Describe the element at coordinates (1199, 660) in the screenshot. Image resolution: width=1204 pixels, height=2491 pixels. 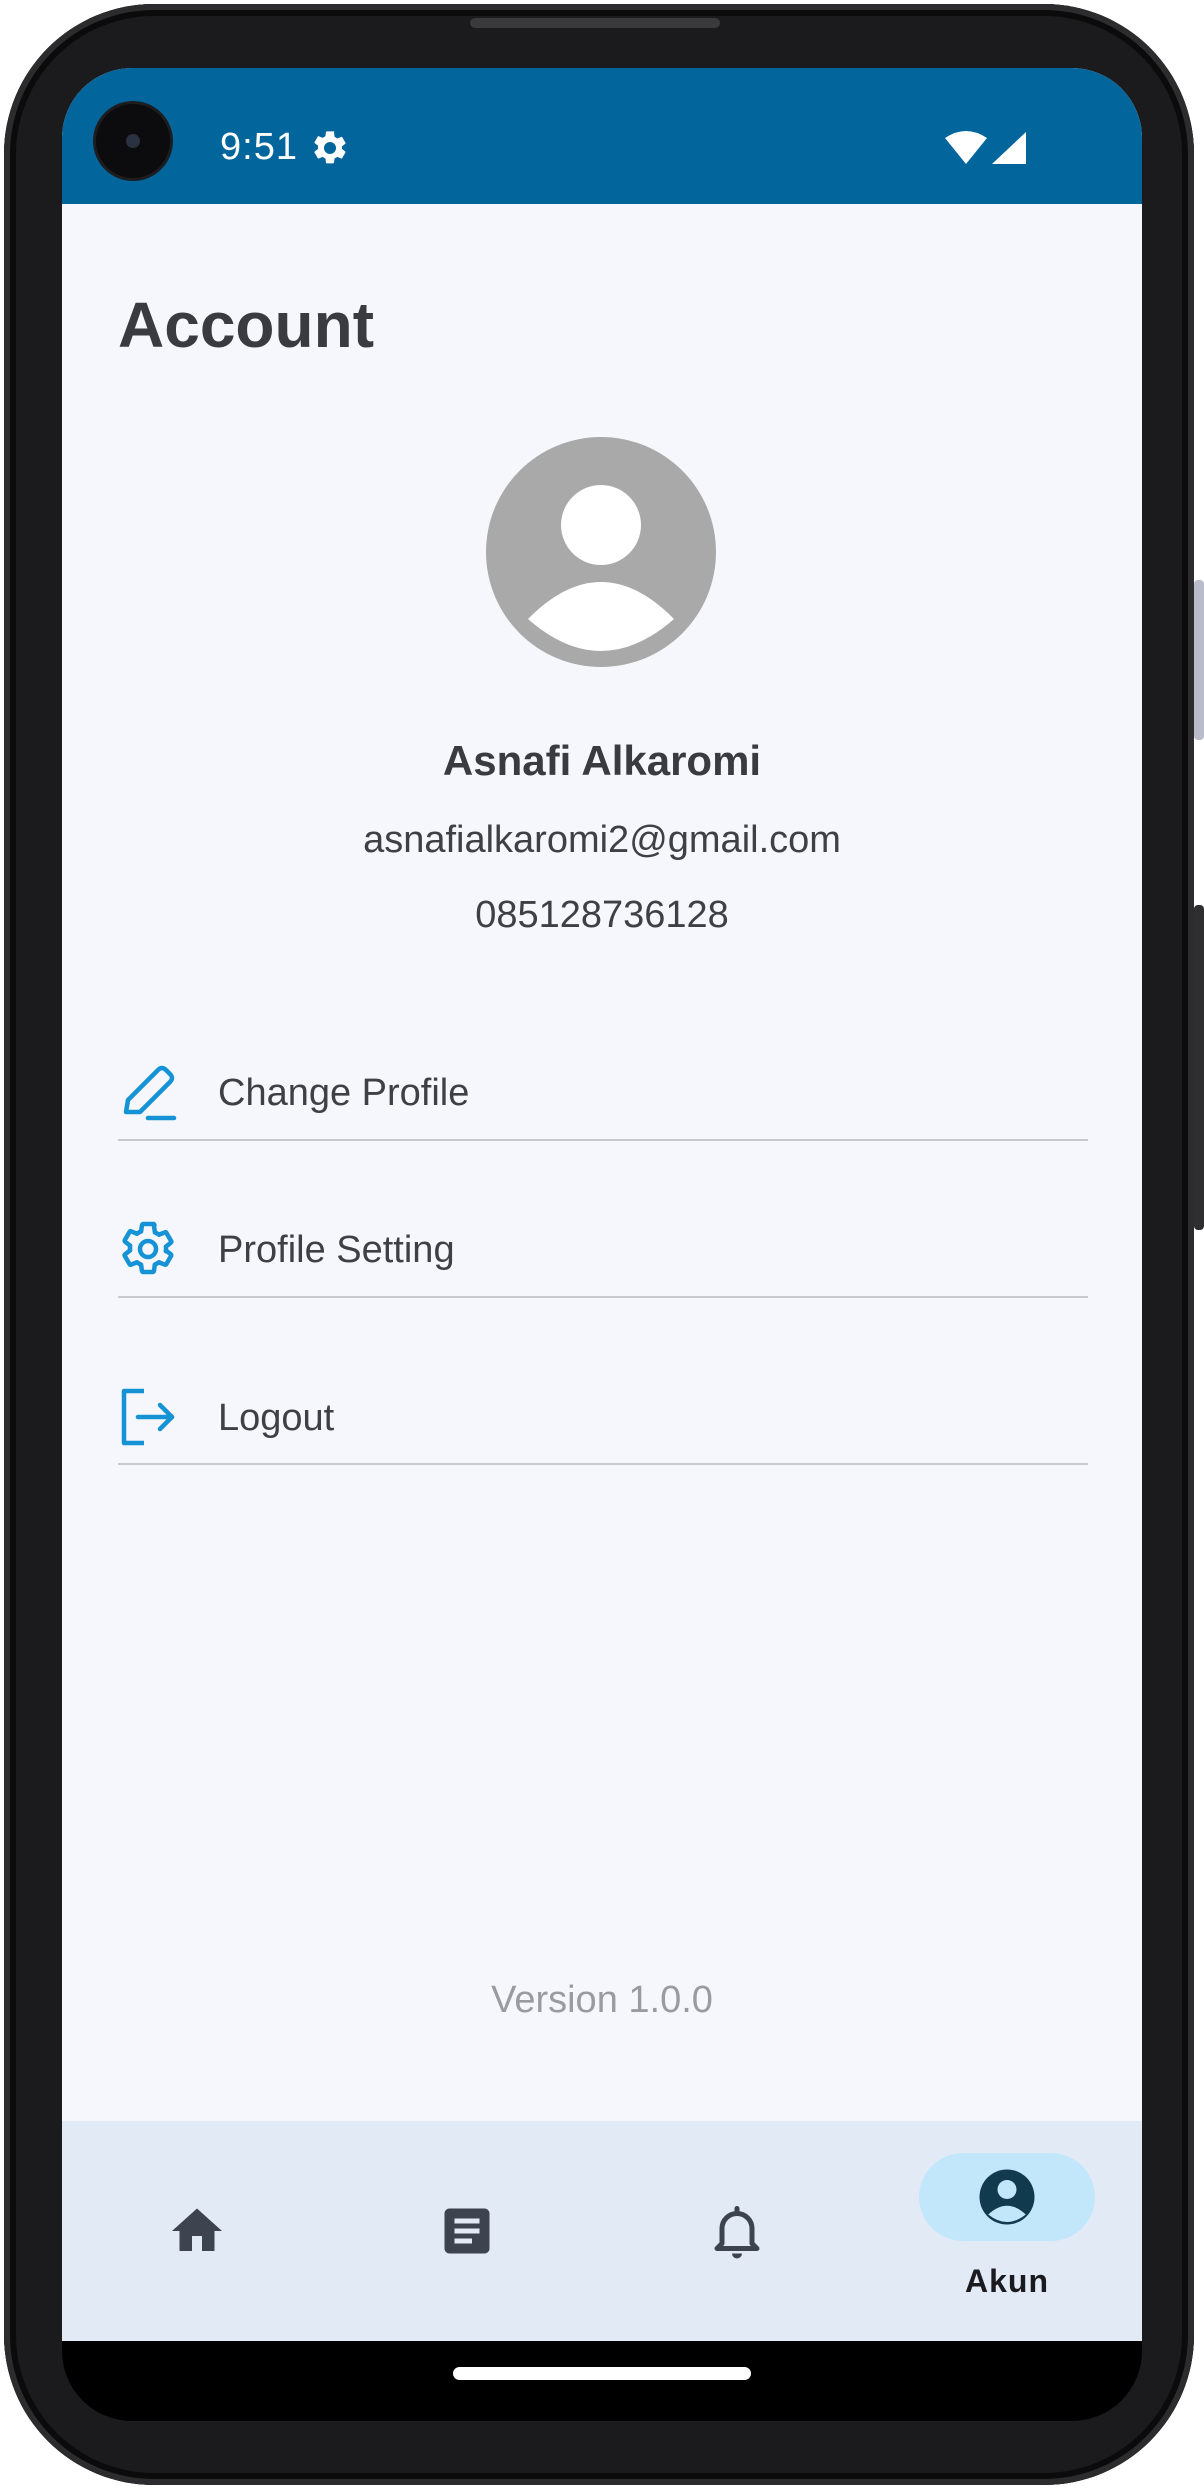
I see `volume-button` at that location.